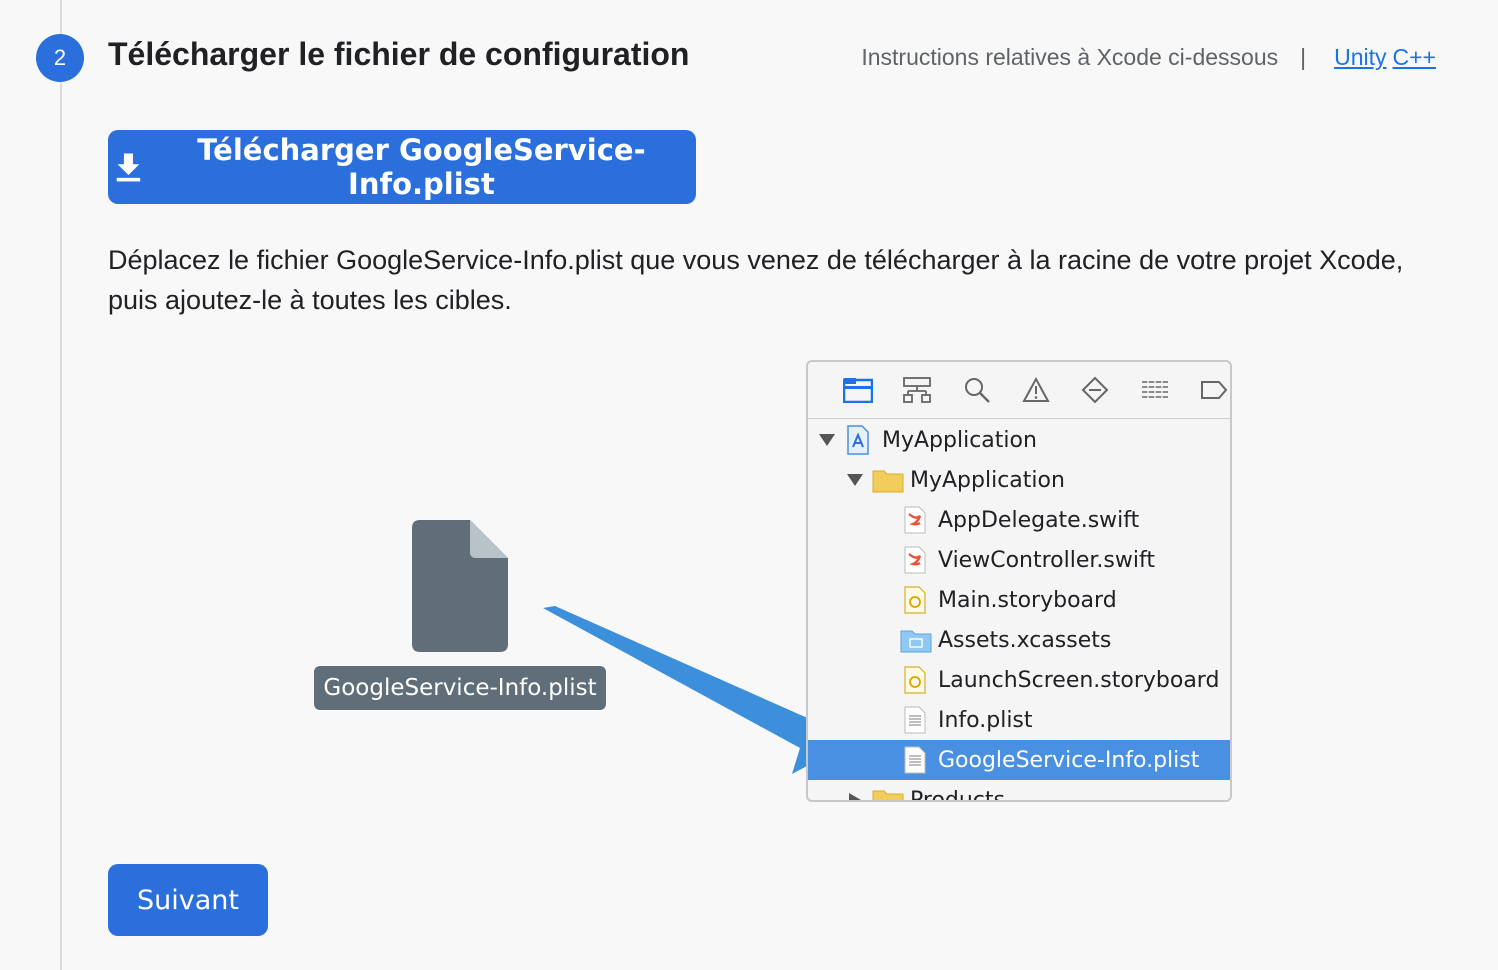 The height and width of the screenshot is (970, 1498). What do you see at coordinates (1095, 390) in the screenshot?
I see `breakpoint-icon` at bounding box center [1095, 390].